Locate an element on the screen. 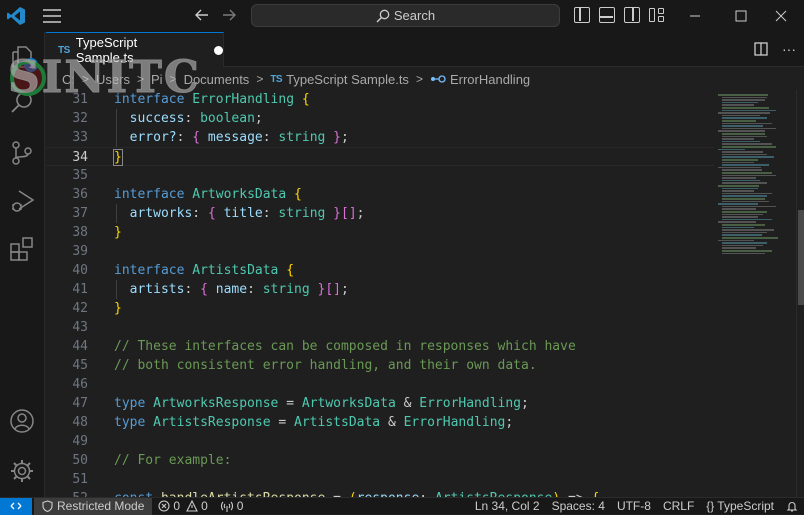 Image resolution: width=804 pixels, height=515 pixels. code-line: 36 interface ArtworksData { is located at coordinates (380, 194).